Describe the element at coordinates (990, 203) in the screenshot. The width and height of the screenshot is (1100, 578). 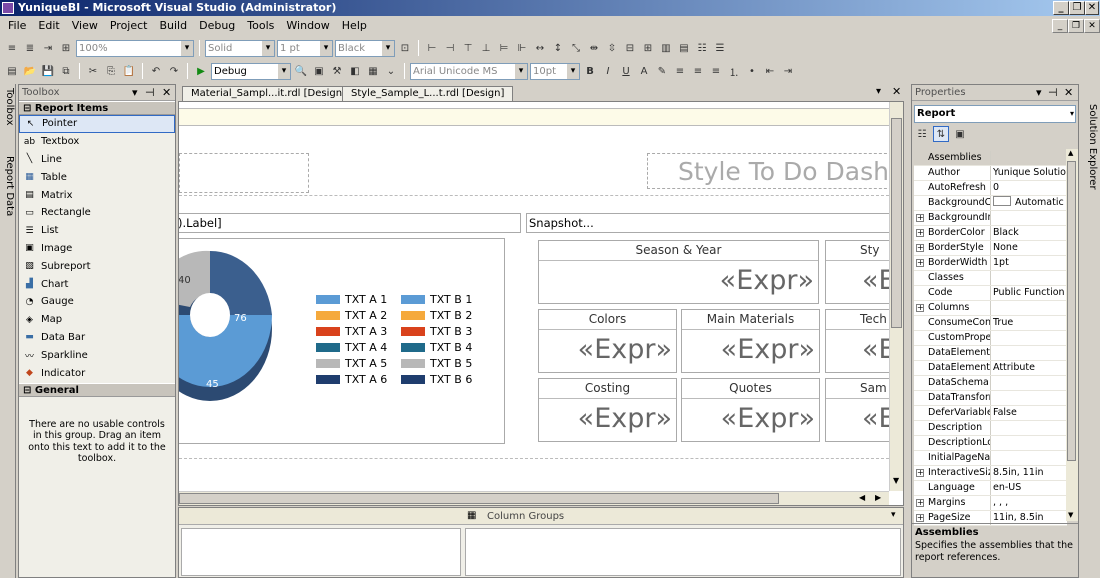
I see `property-row: BackgroundCol Automatic` at that location.